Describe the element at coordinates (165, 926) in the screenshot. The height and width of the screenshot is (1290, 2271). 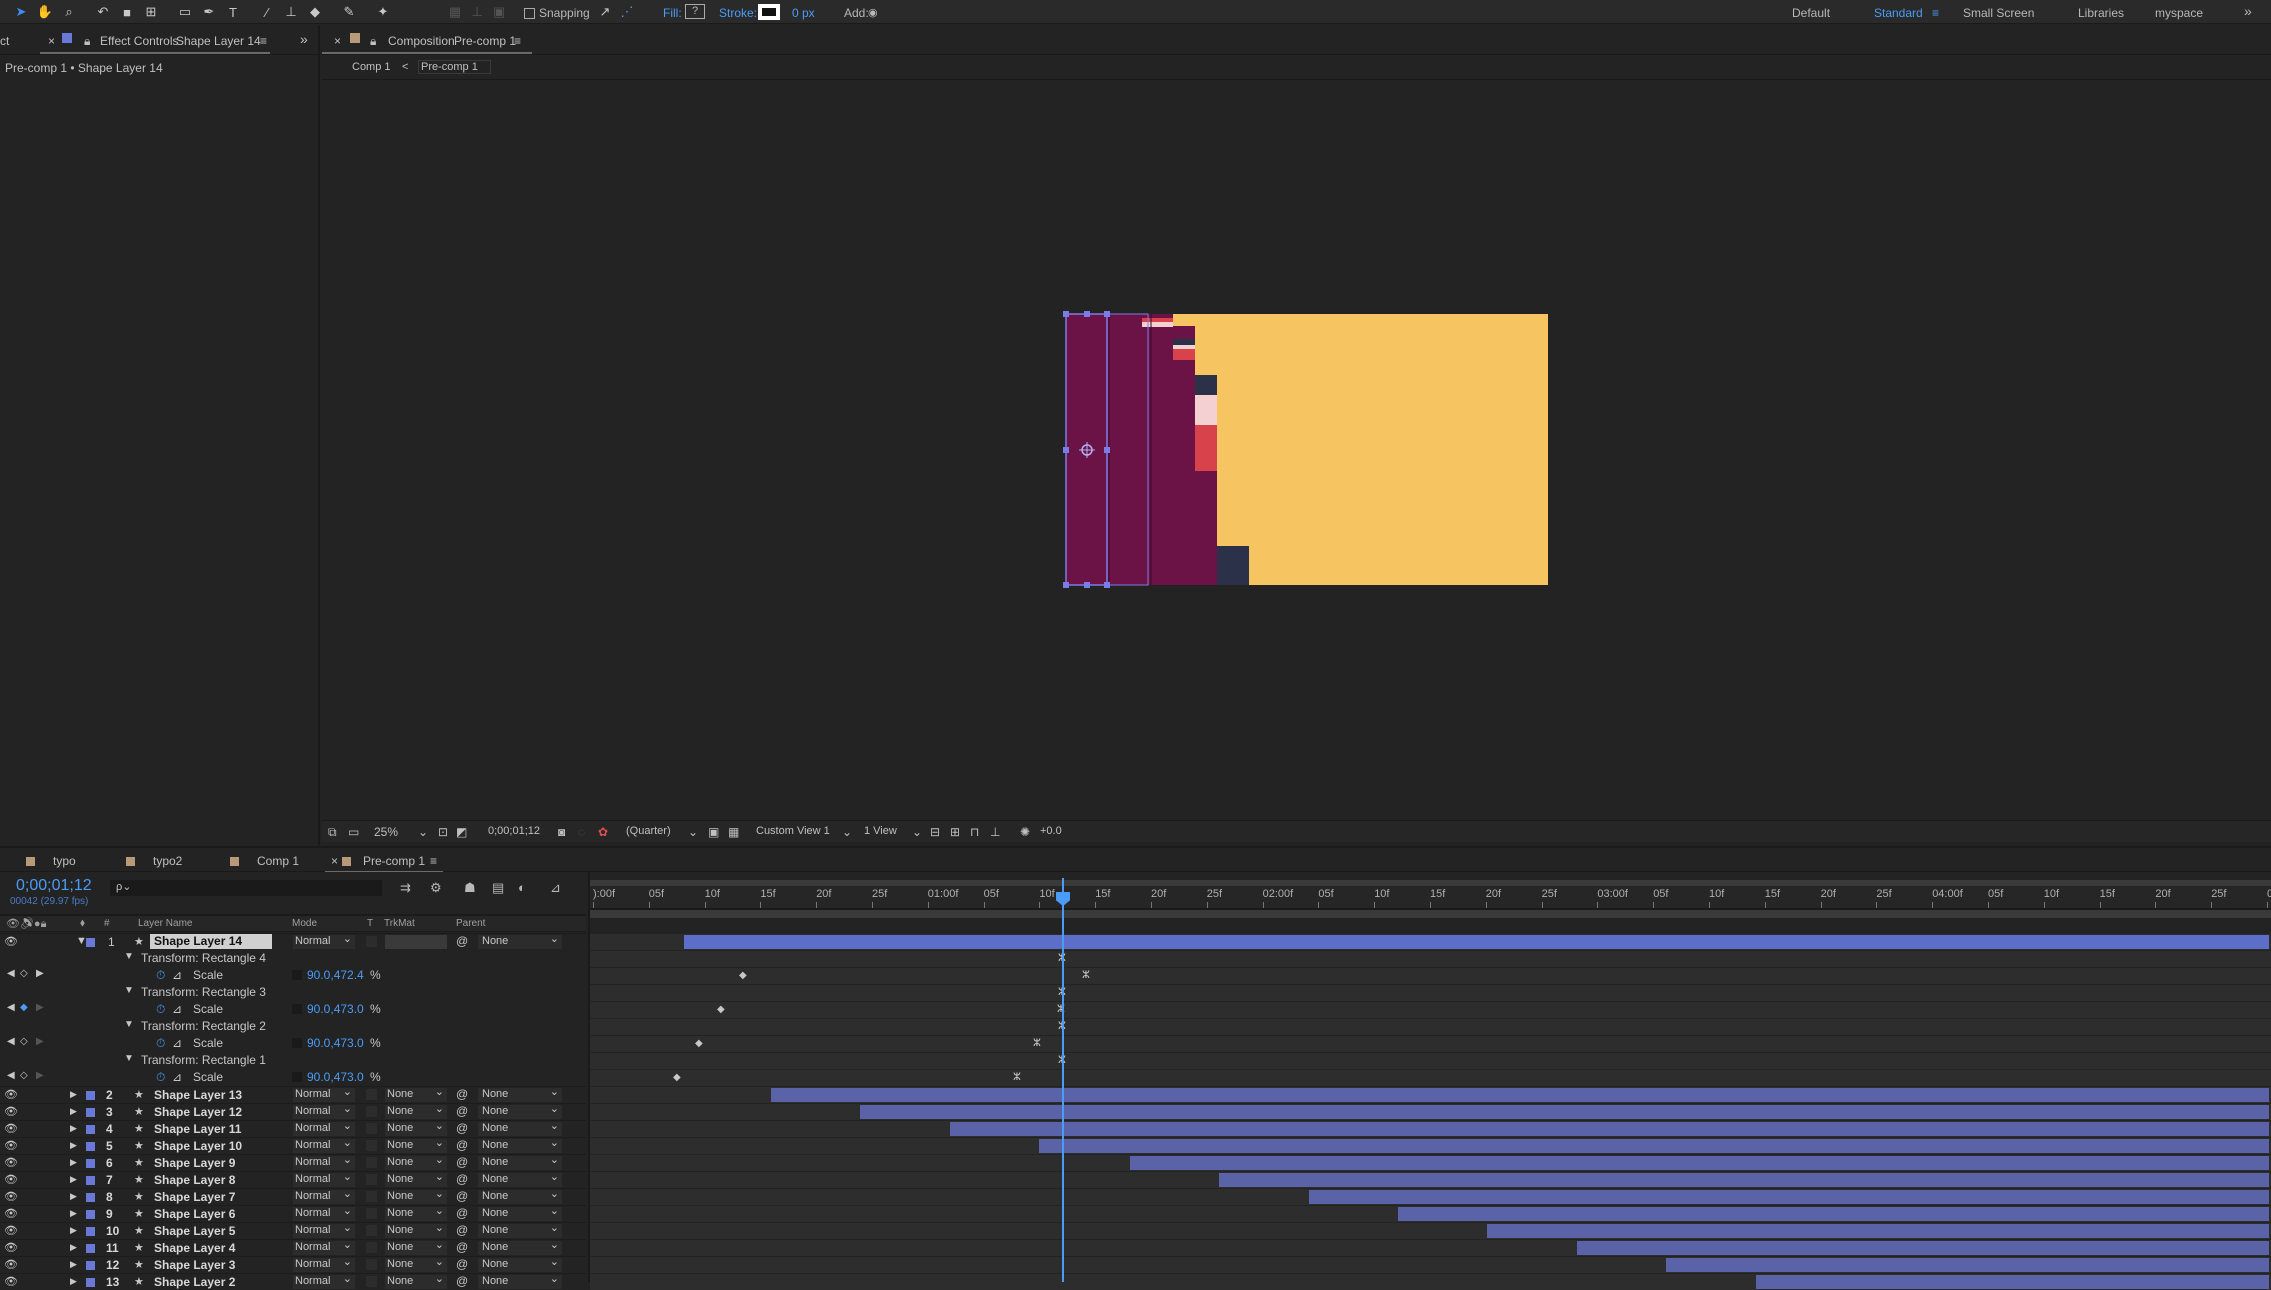
I see `column-layer-name-header: Layer Name` at that location.